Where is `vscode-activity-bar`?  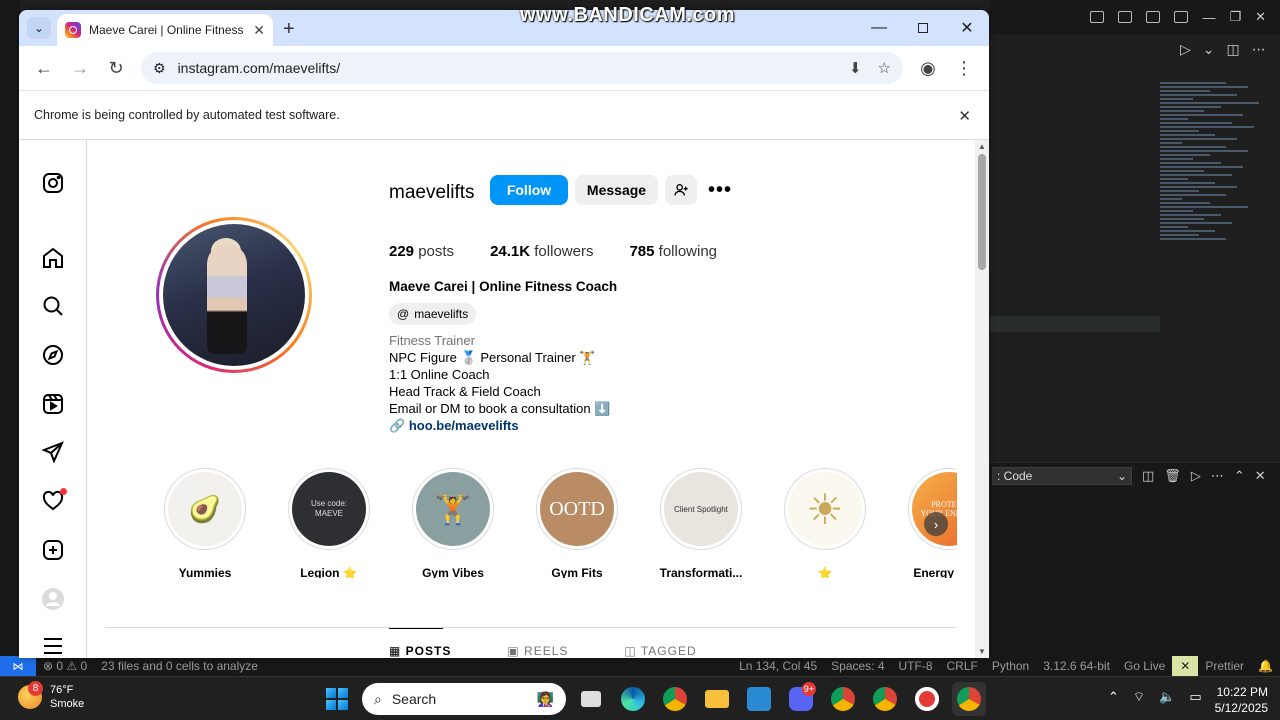 vscode-activity-bar is located at coordinates (10, 330).